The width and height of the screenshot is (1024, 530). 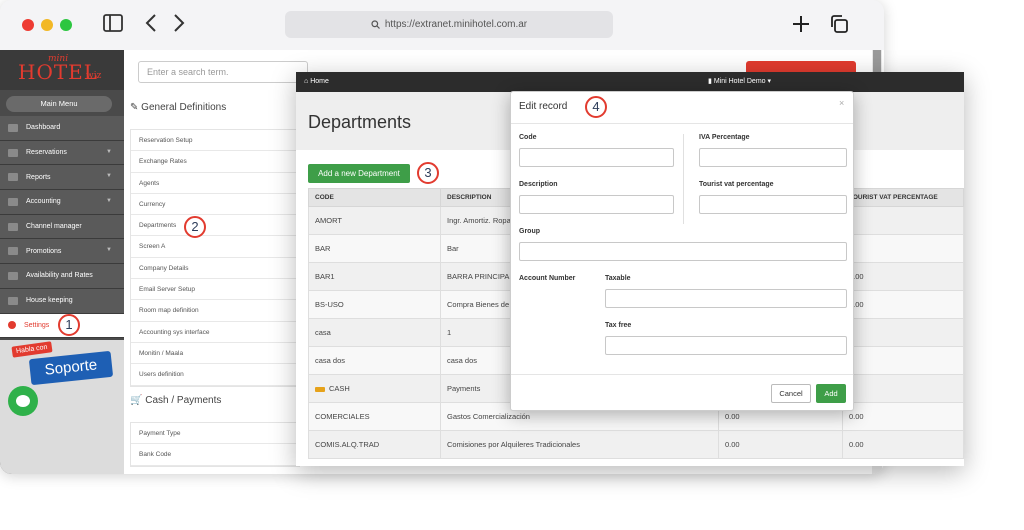 What do you see at coordinates (547, 278) in the screenshot?
I see `account-number-label: Account Number` at bounding box center [547, 278].